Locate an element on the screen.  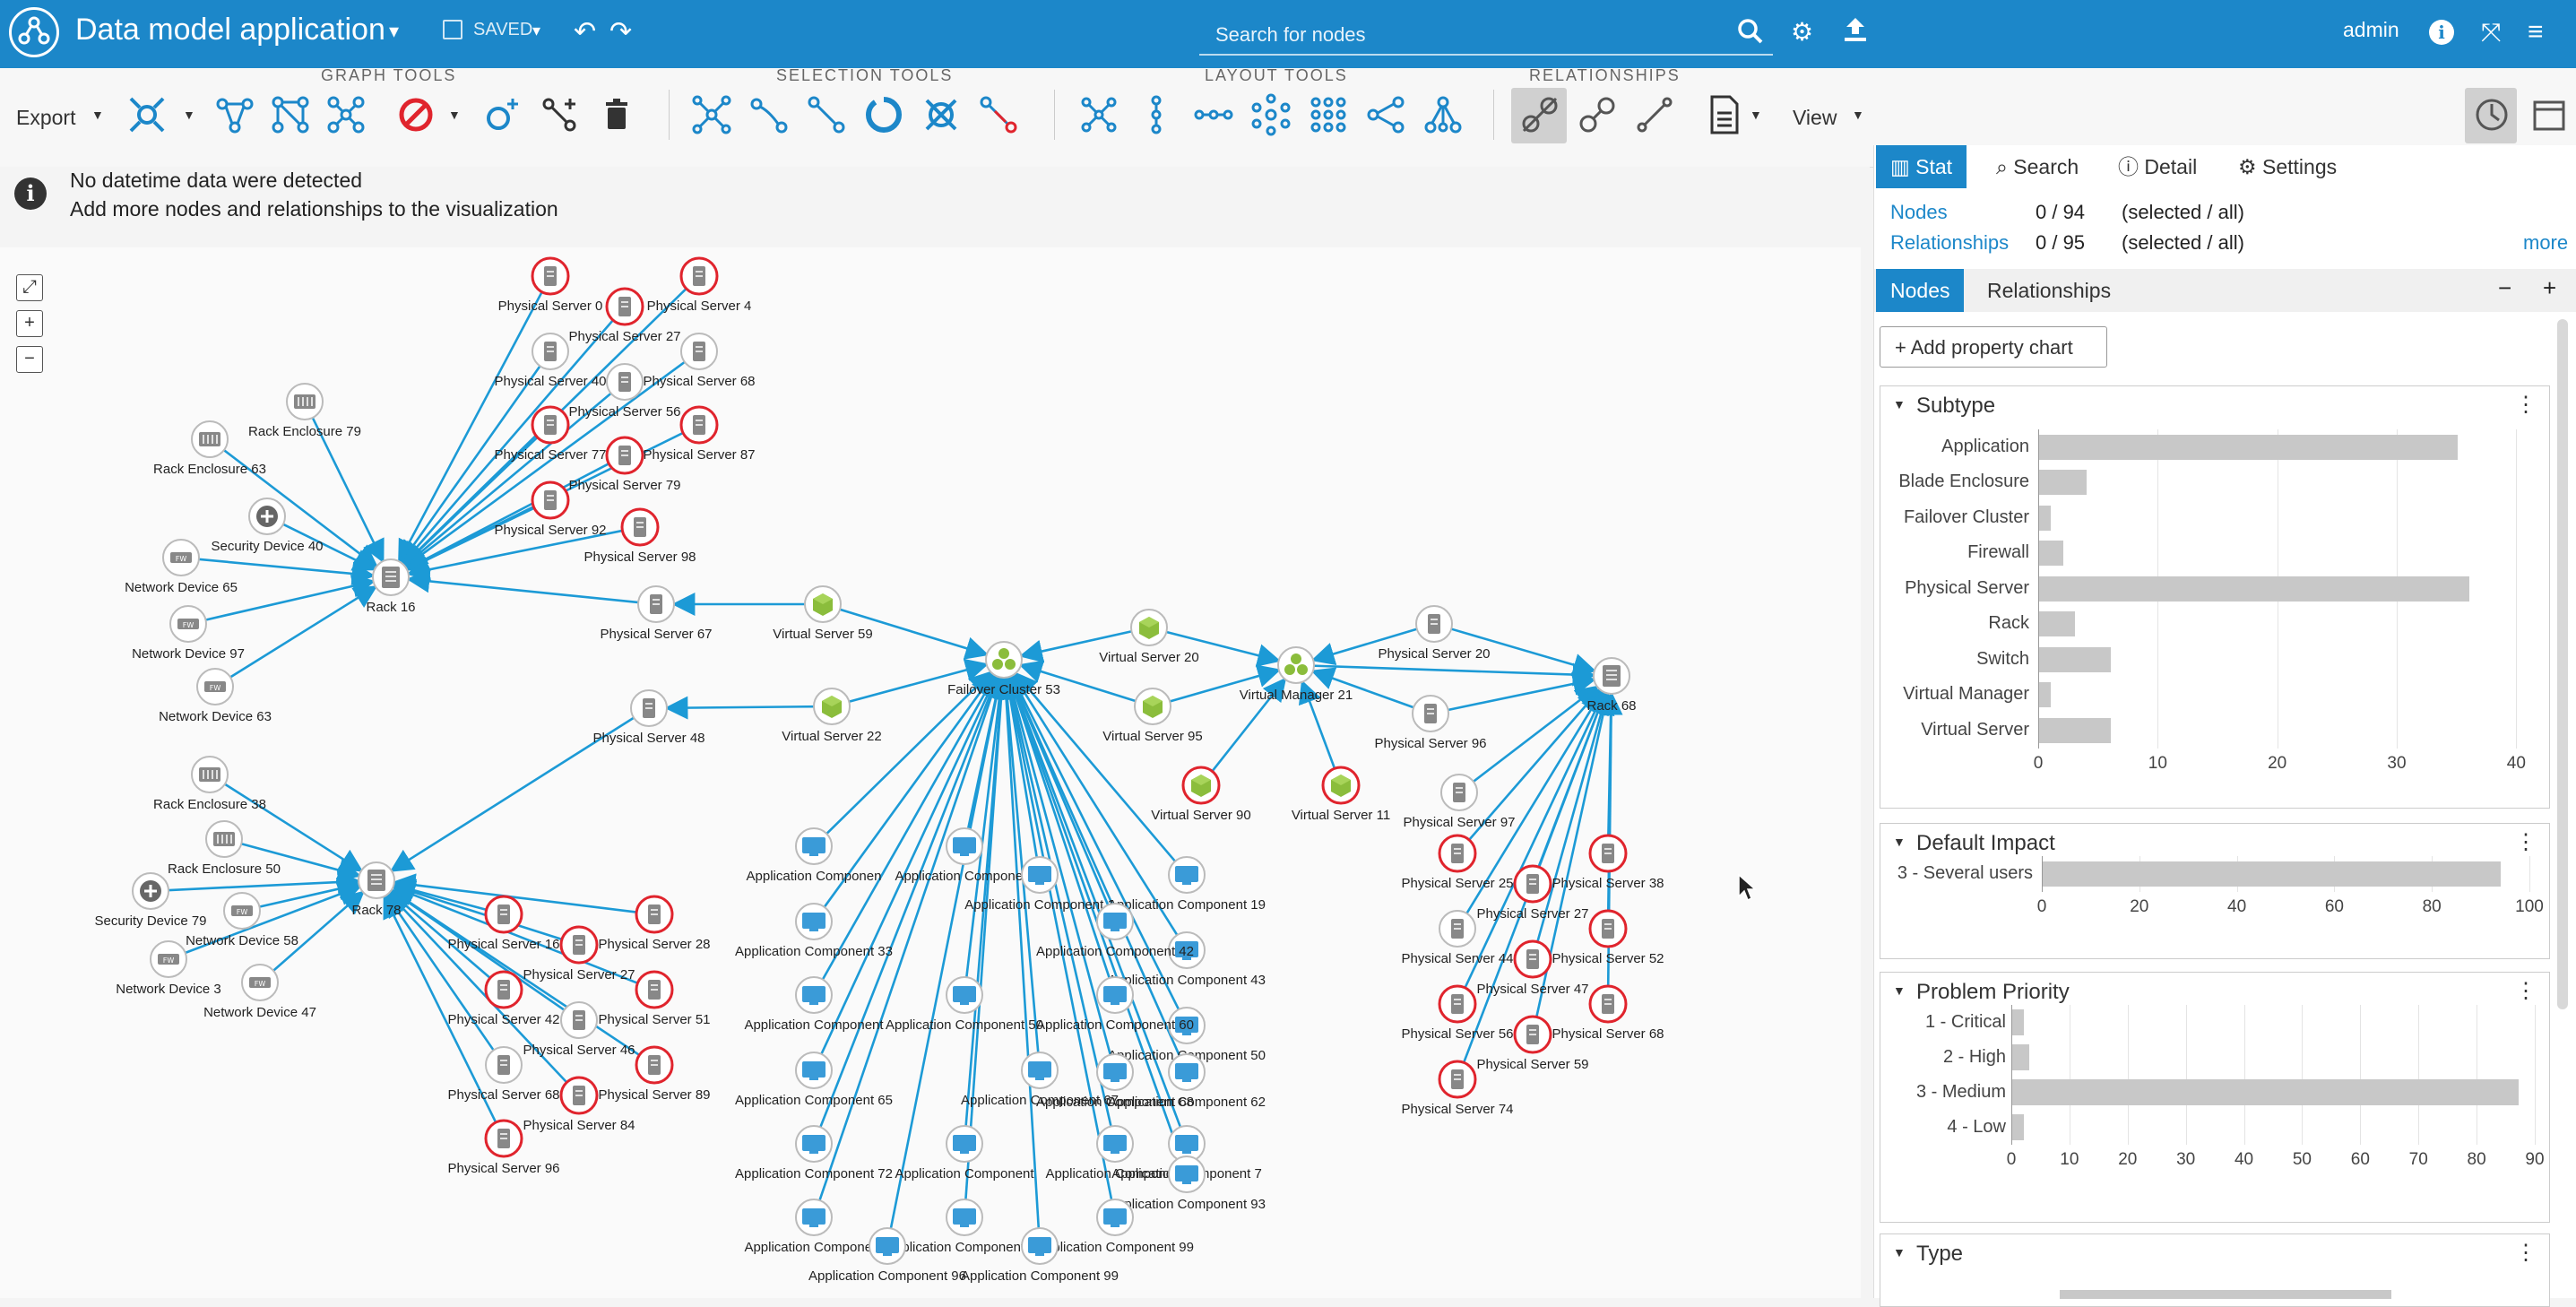
relationships-link: Relationships is located at coordinates (1949, 243).